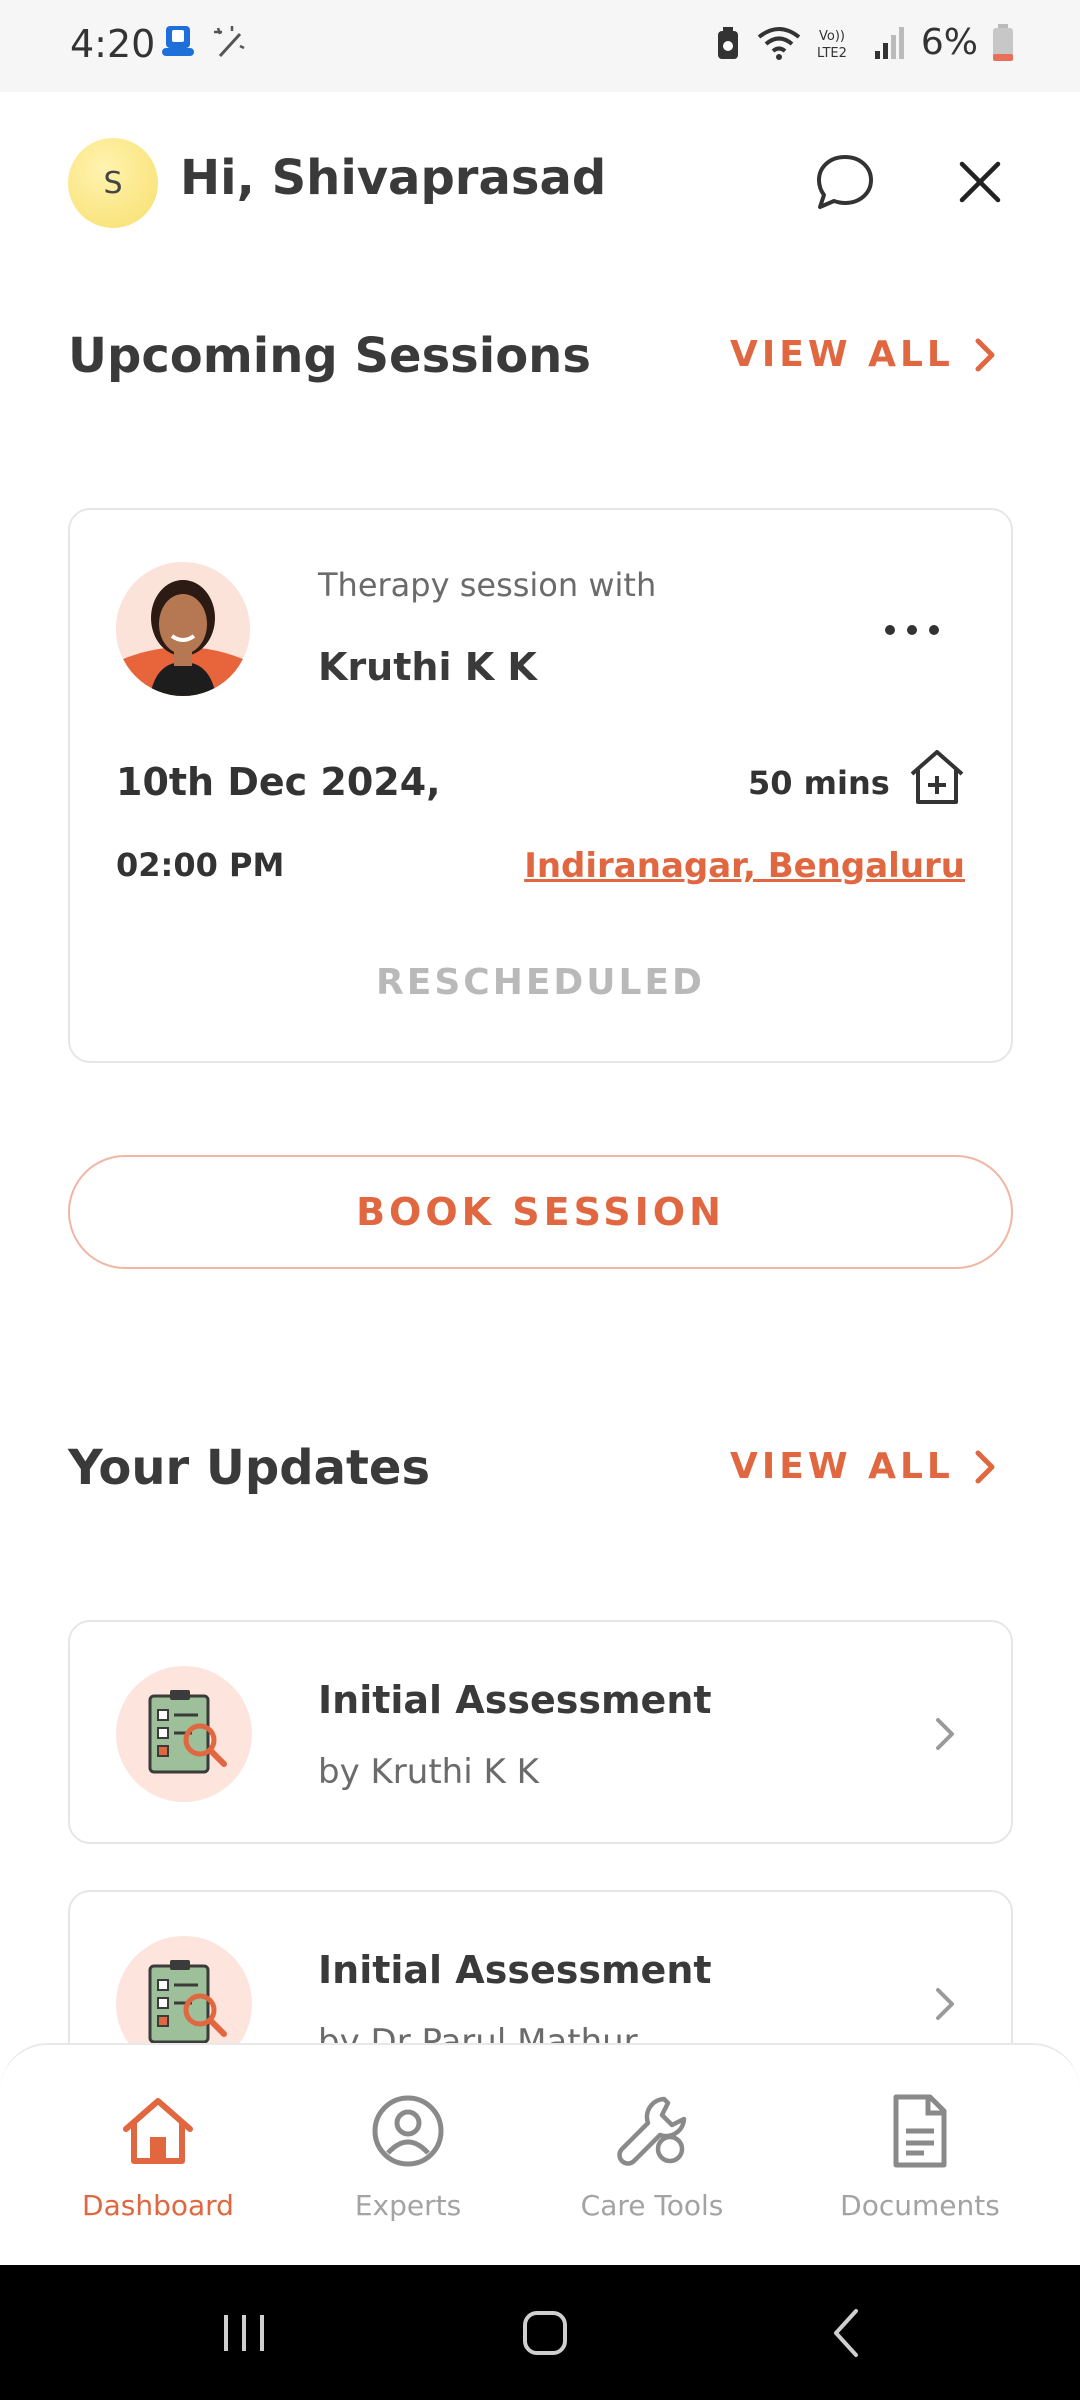 Image resolution: width=1080 pixels, height=2400 pixels. I want to click on document-icon, so click(920, 2131).